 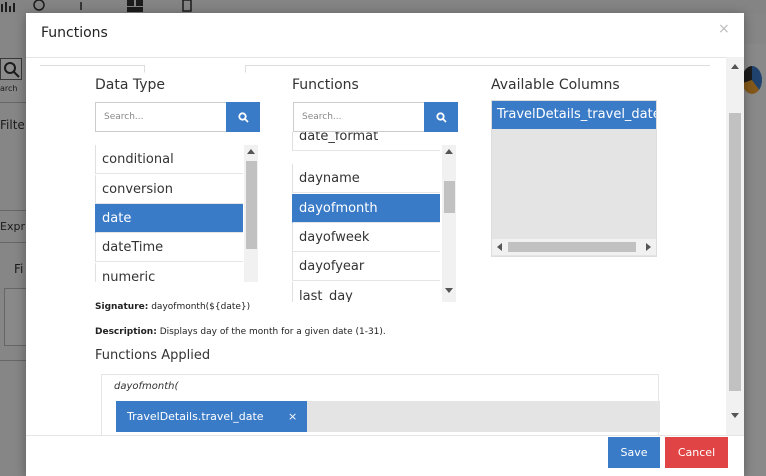 What do you see at coordinates (195, 416) in the screenshot?
I see `applied-chip-label: TravelDetails.travel_date` at bounding box center [195, 416].